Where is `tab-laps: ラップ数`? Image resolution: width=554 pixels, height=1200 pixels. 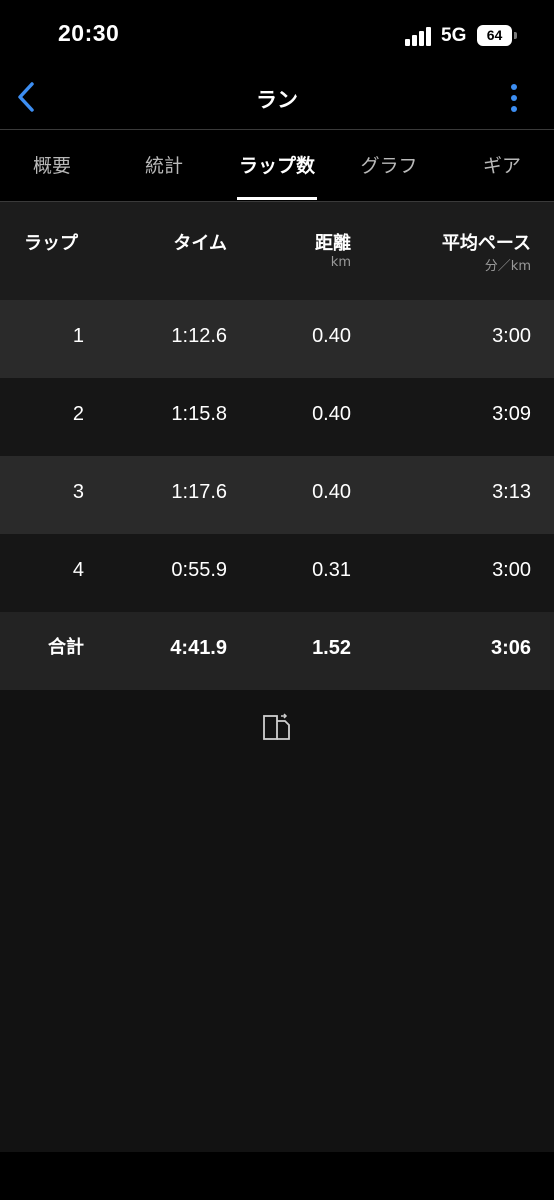 tab-laps: ラップ数 is located at coordinates (277, 166).